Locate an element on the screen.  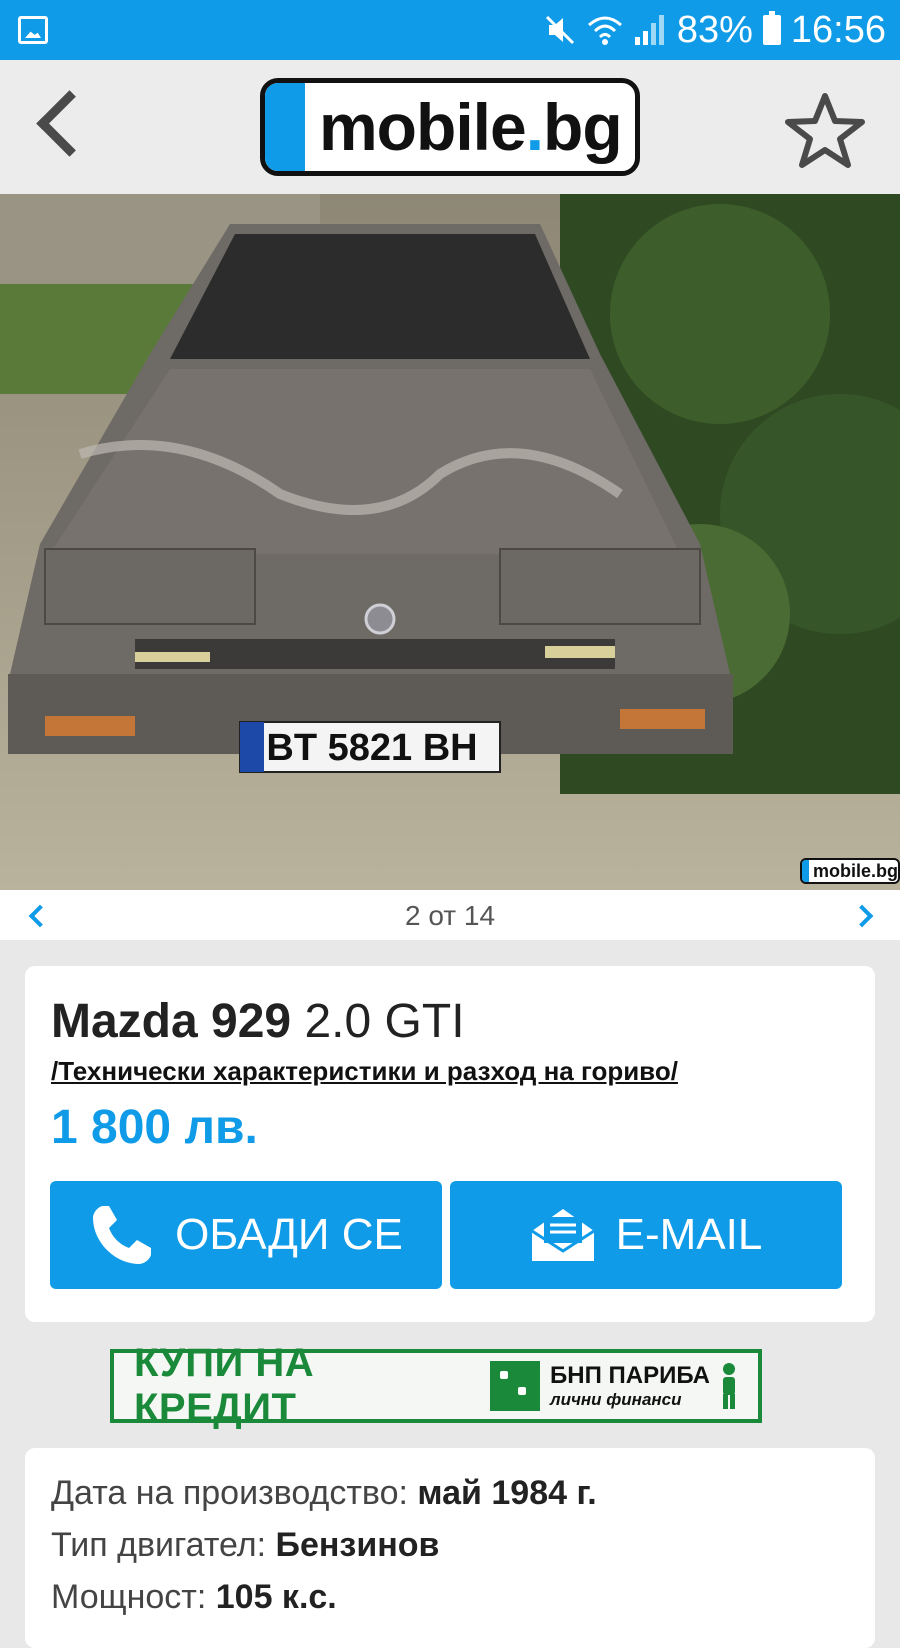
detail-label: Мощност: is located at coordinates (133, 1597).